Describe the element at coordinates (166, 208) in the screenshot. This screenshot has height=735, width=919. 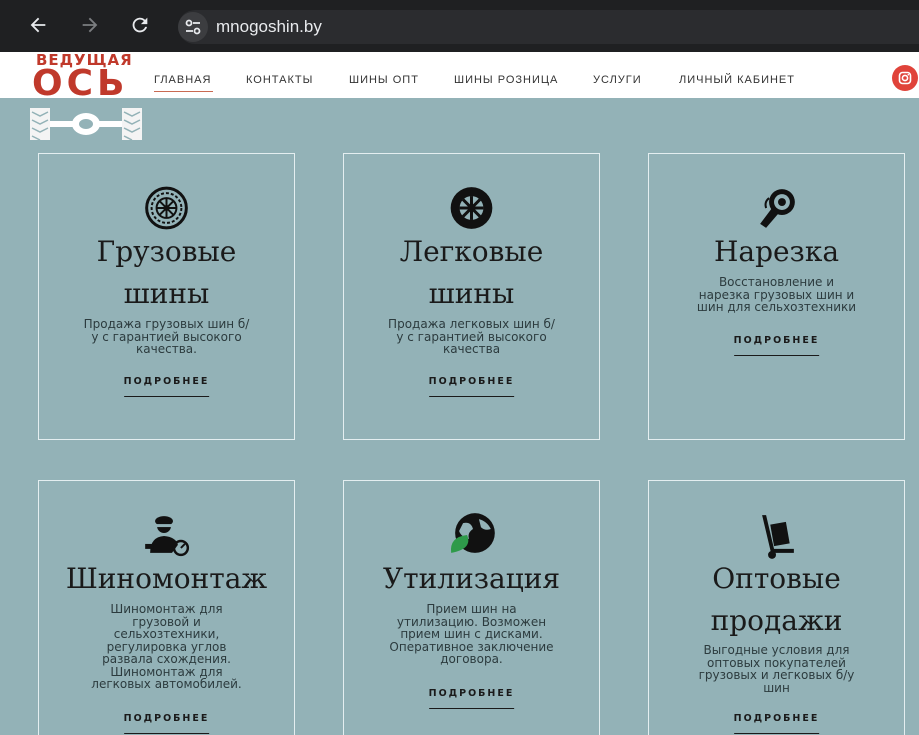
I see `truck-tire-icon` at that location.